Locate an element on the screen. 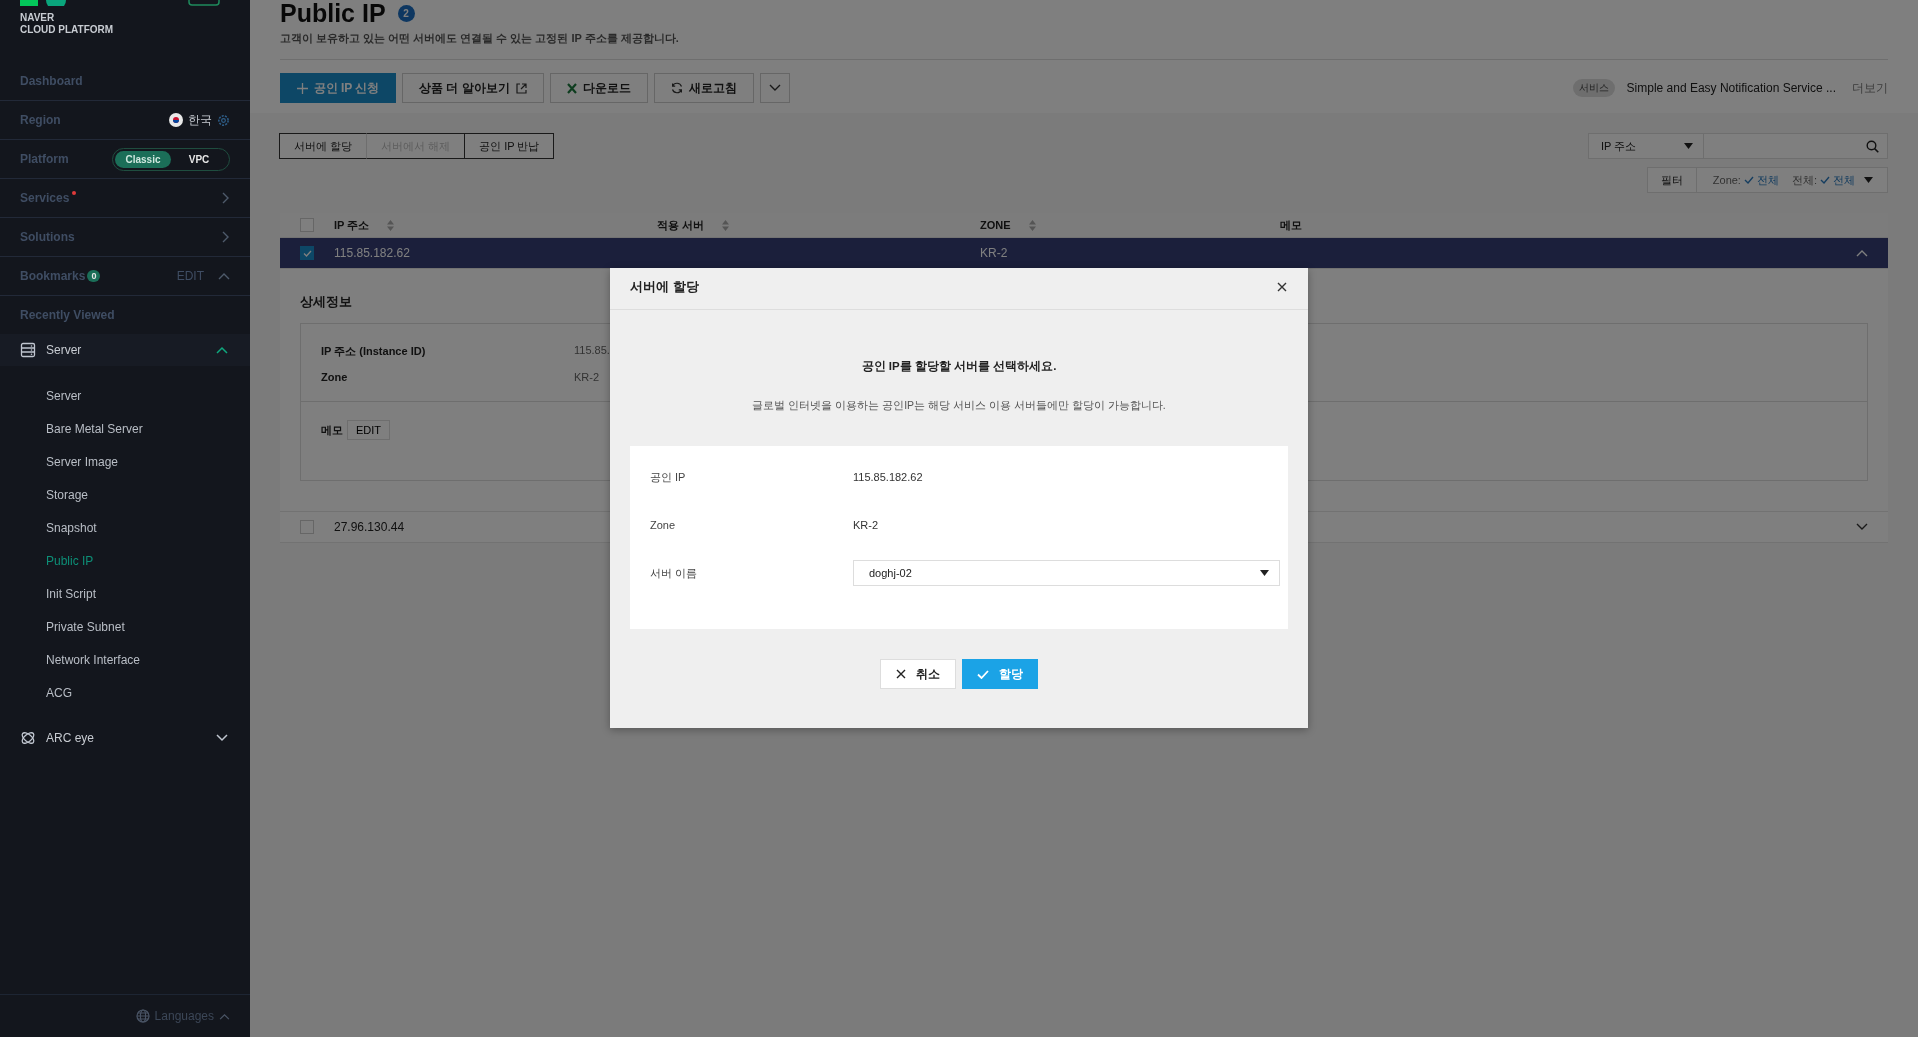 Image resolution: width=1918 pixels, height=1037 pixels. column-header: IP 주소 is located at coordinates (352, 225).